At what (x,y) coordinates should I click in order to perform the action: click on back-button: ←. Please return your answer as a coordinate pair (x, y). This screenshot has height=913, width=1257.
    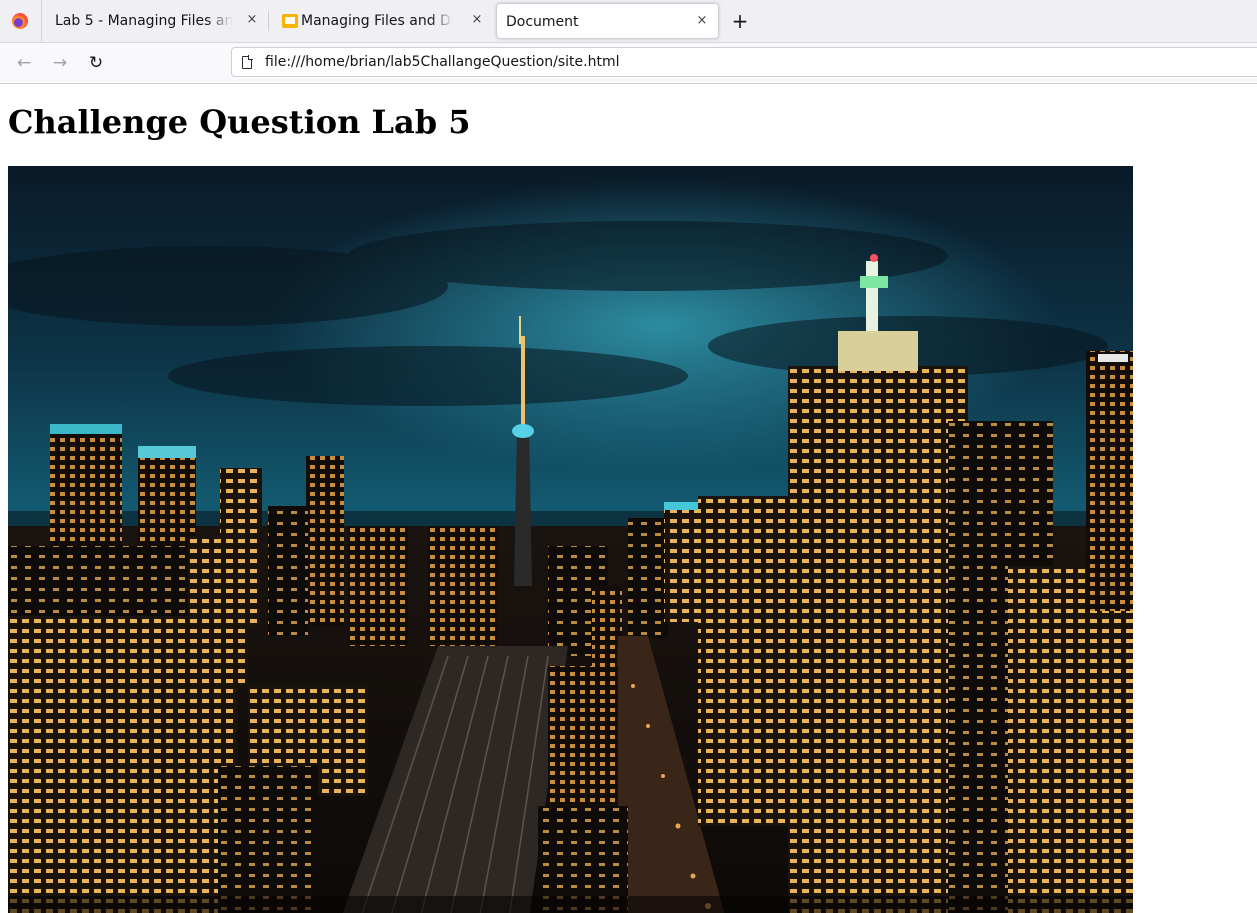
    Looking at the image, I should click on (24, 63).